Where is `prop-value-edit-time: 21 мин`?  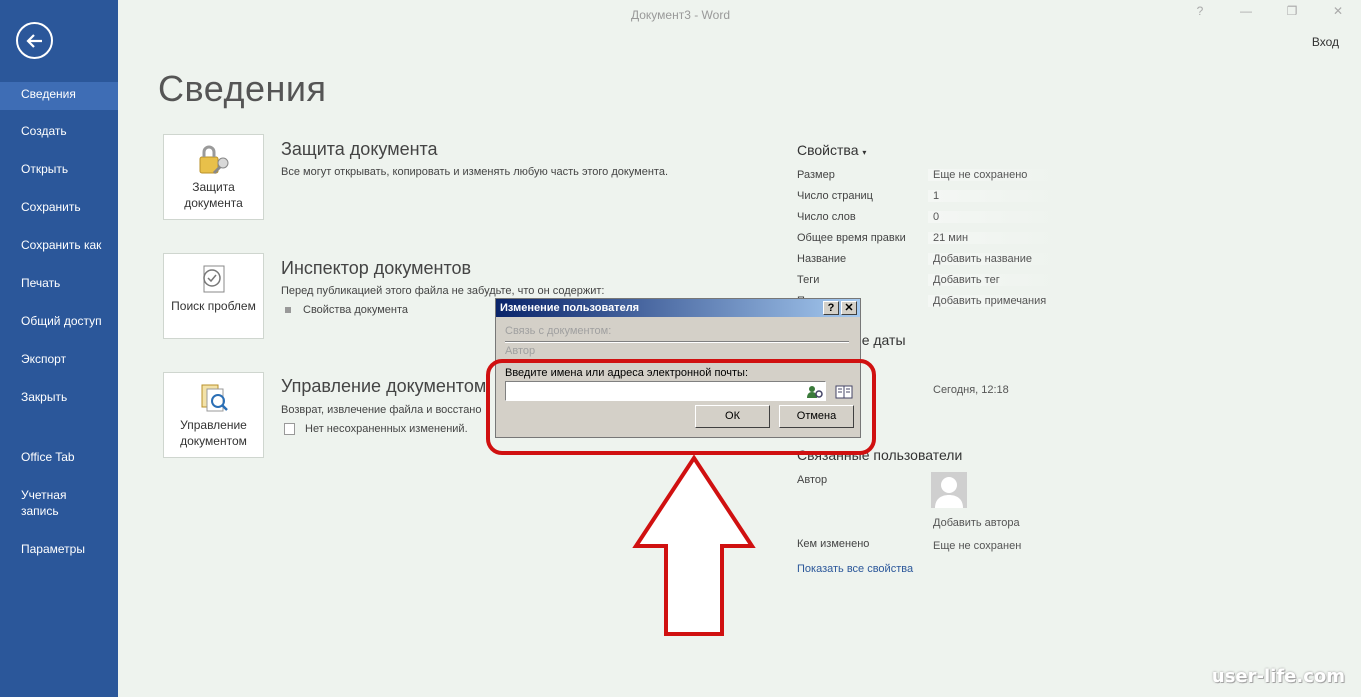 prop-value-edit-time: 21 мин is located at coordinates (994, 238).